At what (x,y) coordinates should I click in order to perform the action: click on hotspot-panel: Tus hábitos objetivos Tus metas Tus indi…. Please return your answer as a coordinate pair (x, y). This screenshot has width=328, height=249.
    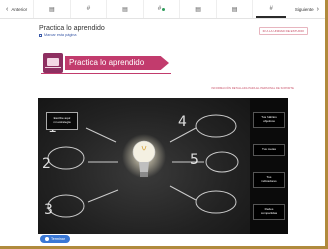
    Looking at the image, I should click on (269, 166).